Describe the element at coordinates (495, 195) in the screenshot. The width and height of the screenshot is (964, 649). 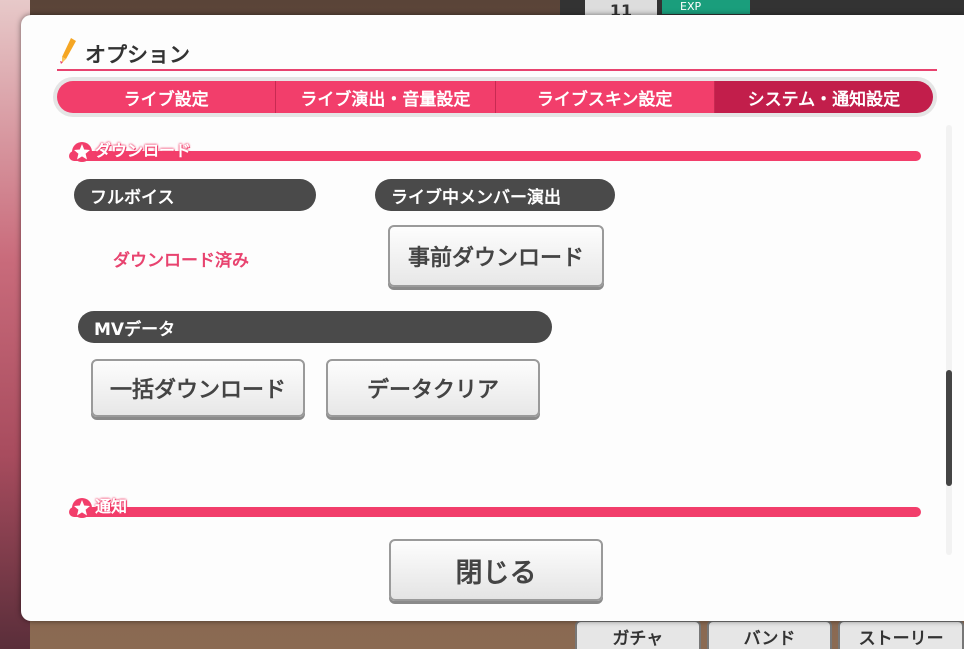
I see `live-member-effect-label: ライブ中メンバー演出` at that location.